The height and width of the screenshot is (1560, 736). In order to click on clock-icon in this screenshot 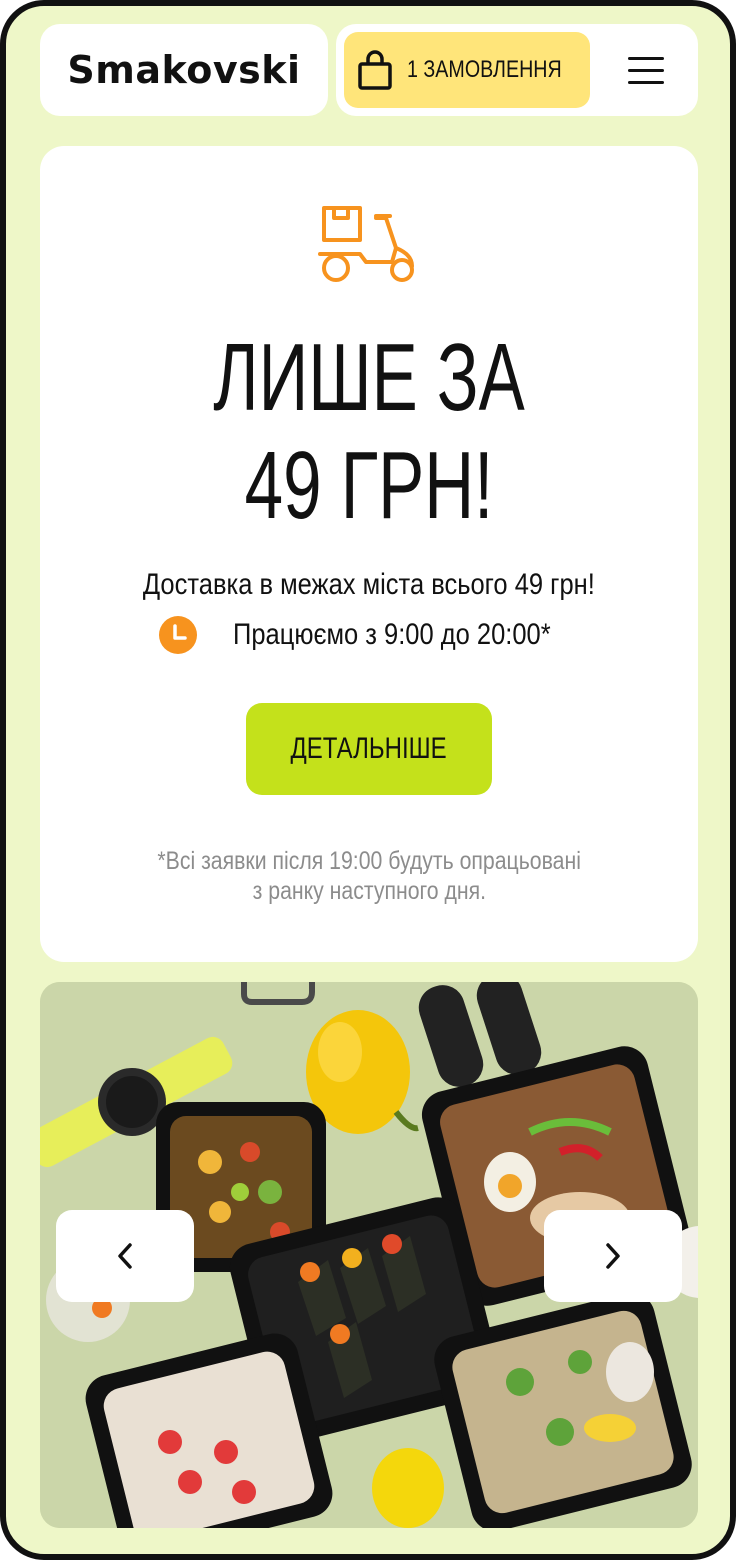, I will do `click(178, 635)`.